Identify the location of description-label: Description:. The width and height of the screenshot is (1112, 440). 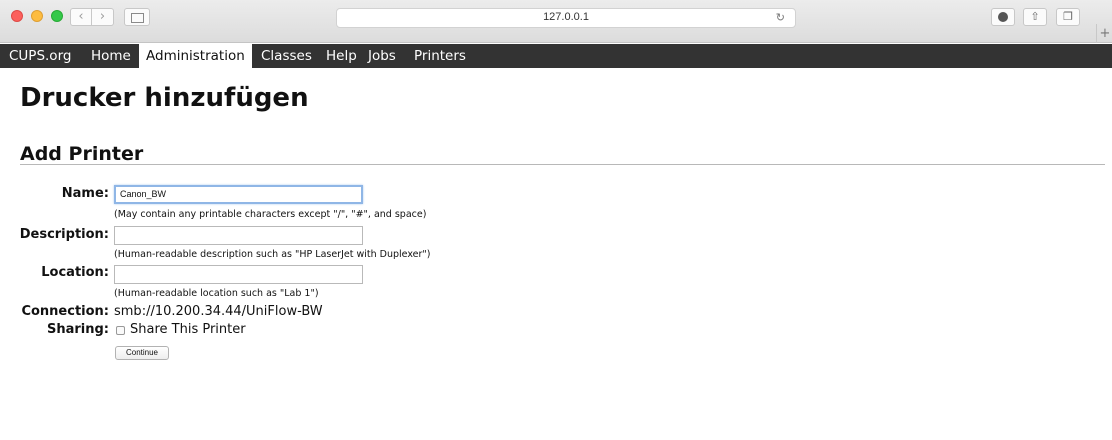
(64, 234).